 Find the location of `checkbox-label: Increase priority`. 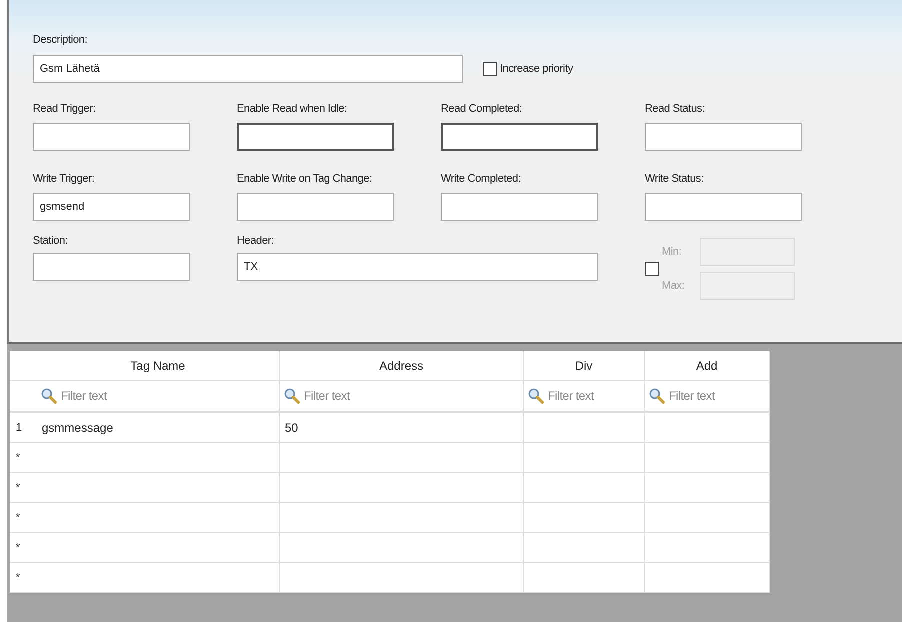

checkbox-label: Increase priority is located at coordinates (537, 69).